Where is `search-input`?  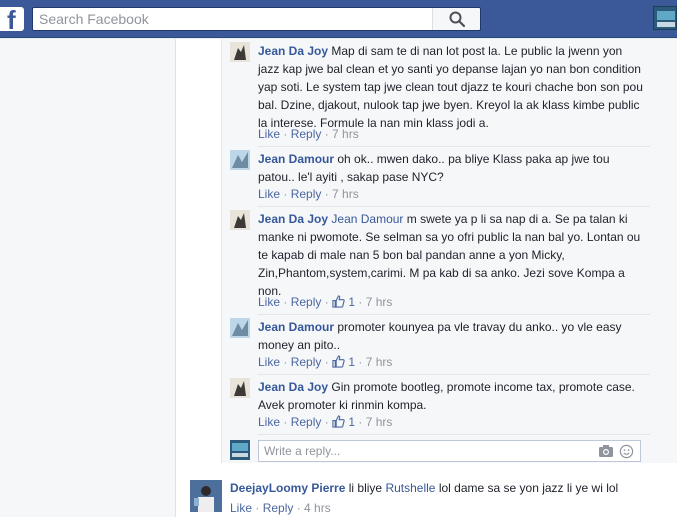 search-input is located at coordinates (238, 19).